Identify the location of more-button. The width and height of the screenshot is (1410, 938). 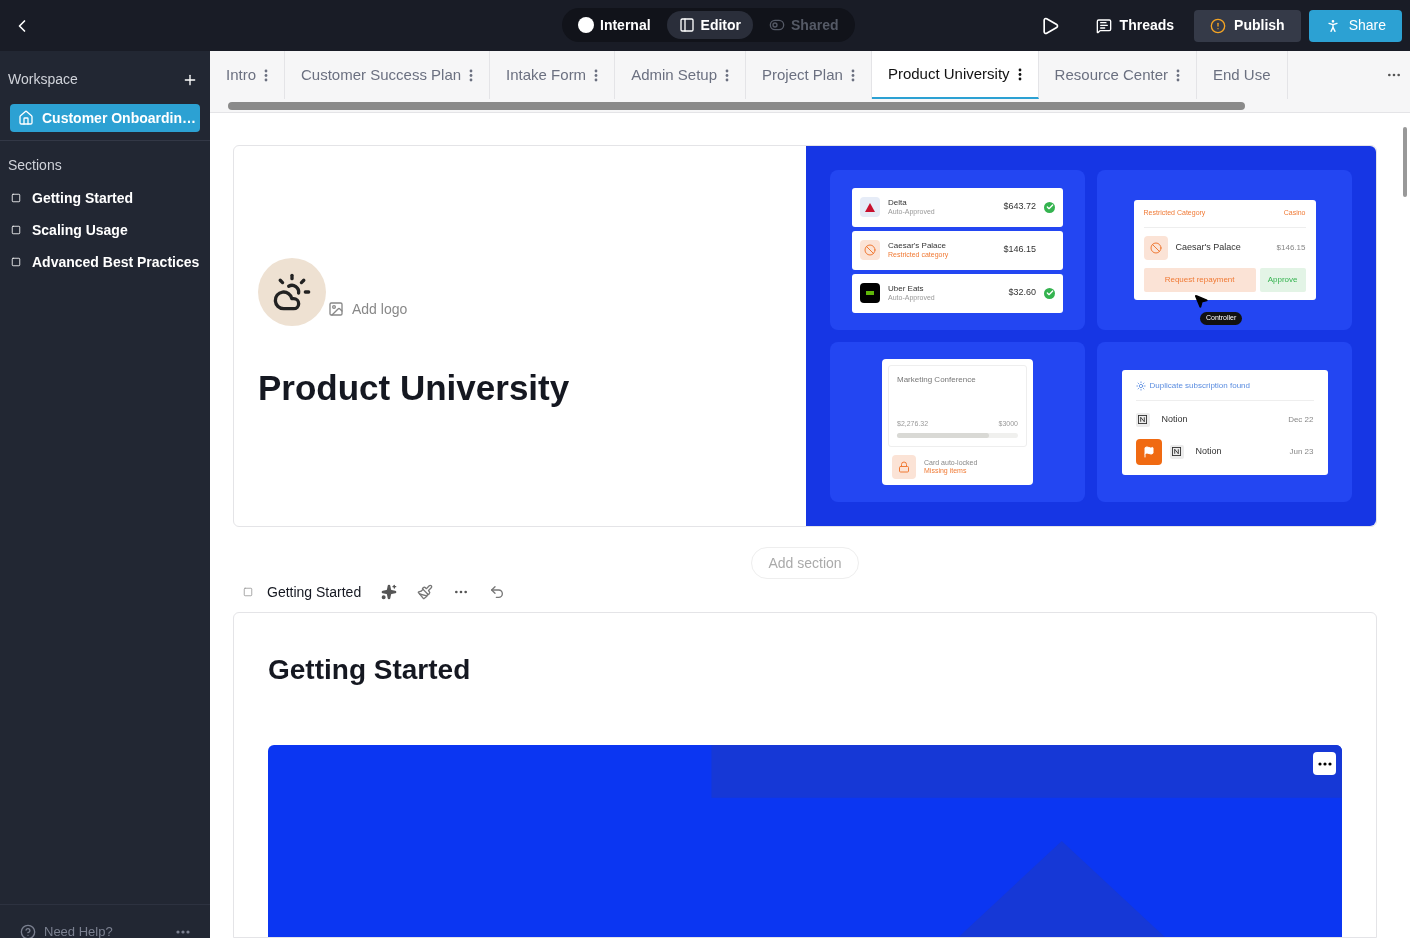
(1324, 763).